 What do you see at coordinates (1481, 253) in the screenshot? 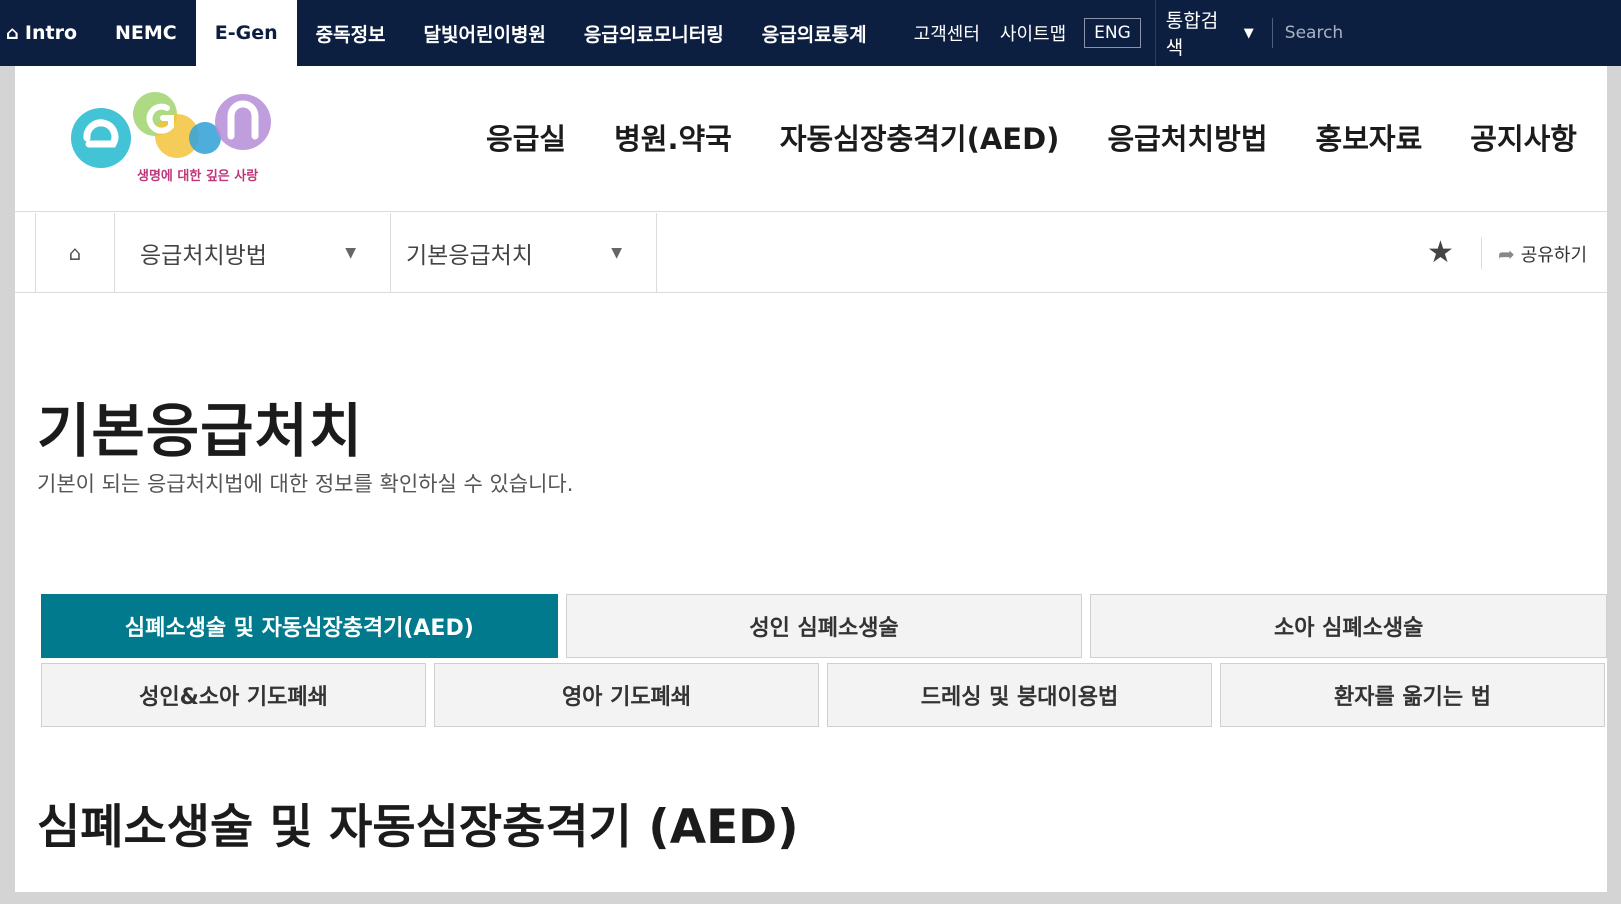
I see `breadcrumb-divider` at bounding box center [1481, 253].